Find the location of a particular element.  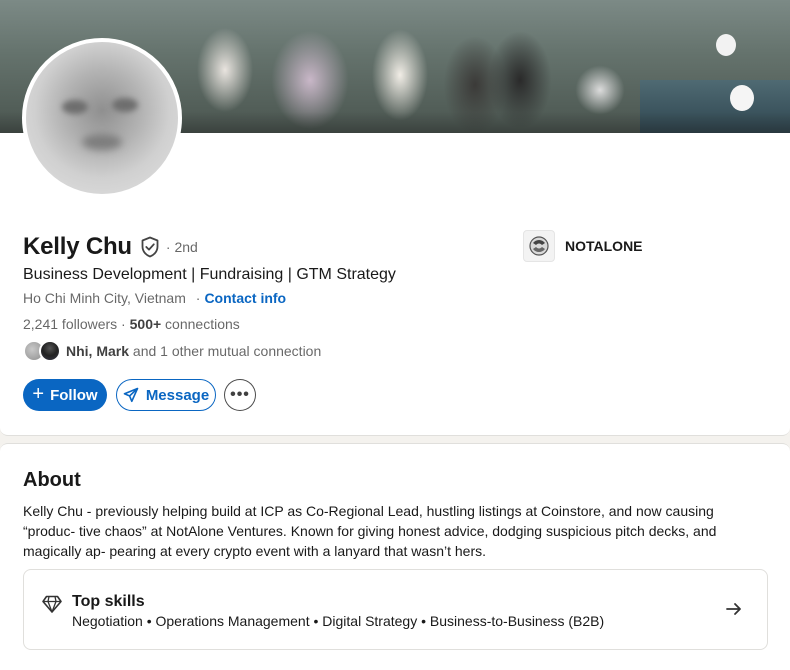

profile-actions: + Follow Message ••• is located at coordinates (139, 395).